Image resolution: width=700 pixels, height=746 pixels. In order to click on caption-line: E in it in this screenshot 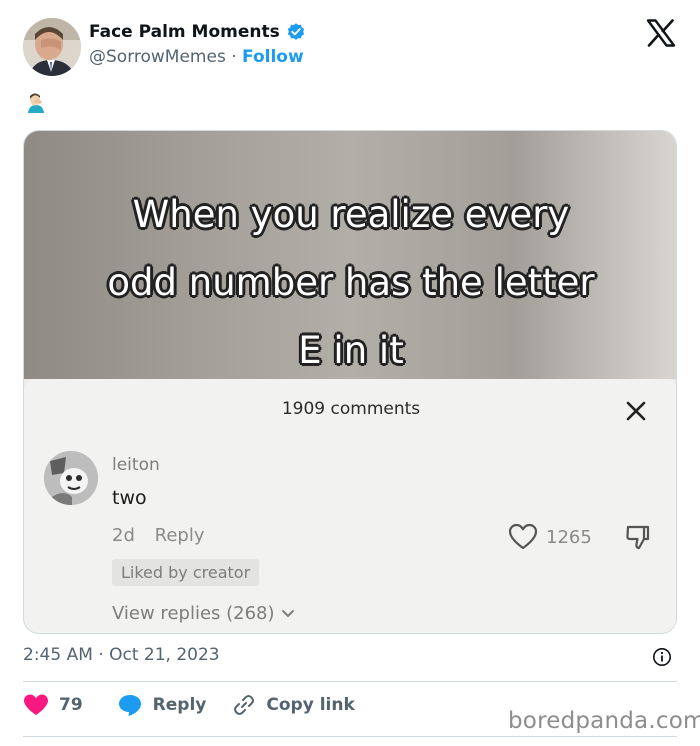, I will do `click(351, 350)`.